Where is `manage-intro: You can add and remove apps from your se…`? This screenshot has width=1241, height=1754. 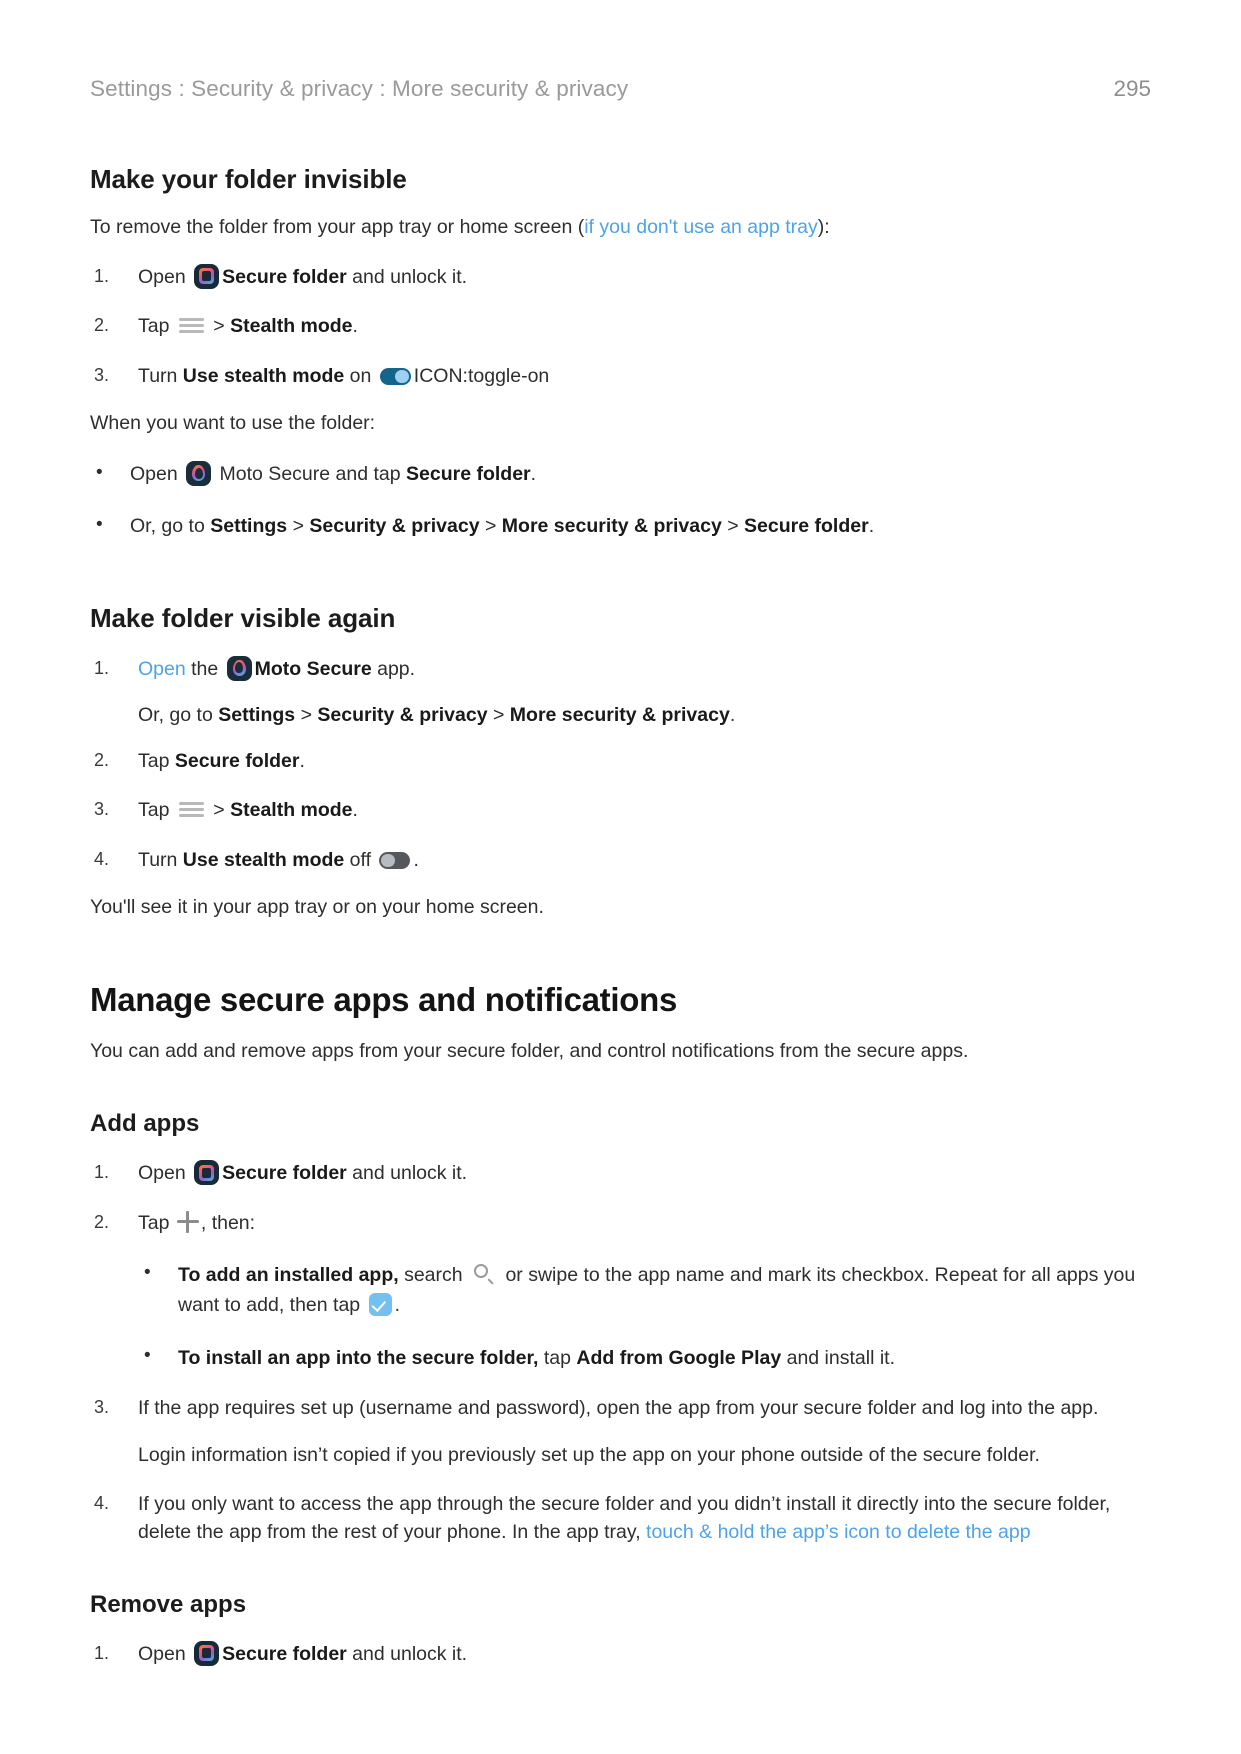 manage-intro: You can add and remove apps from your se… is located at coordinates (529, 1051).